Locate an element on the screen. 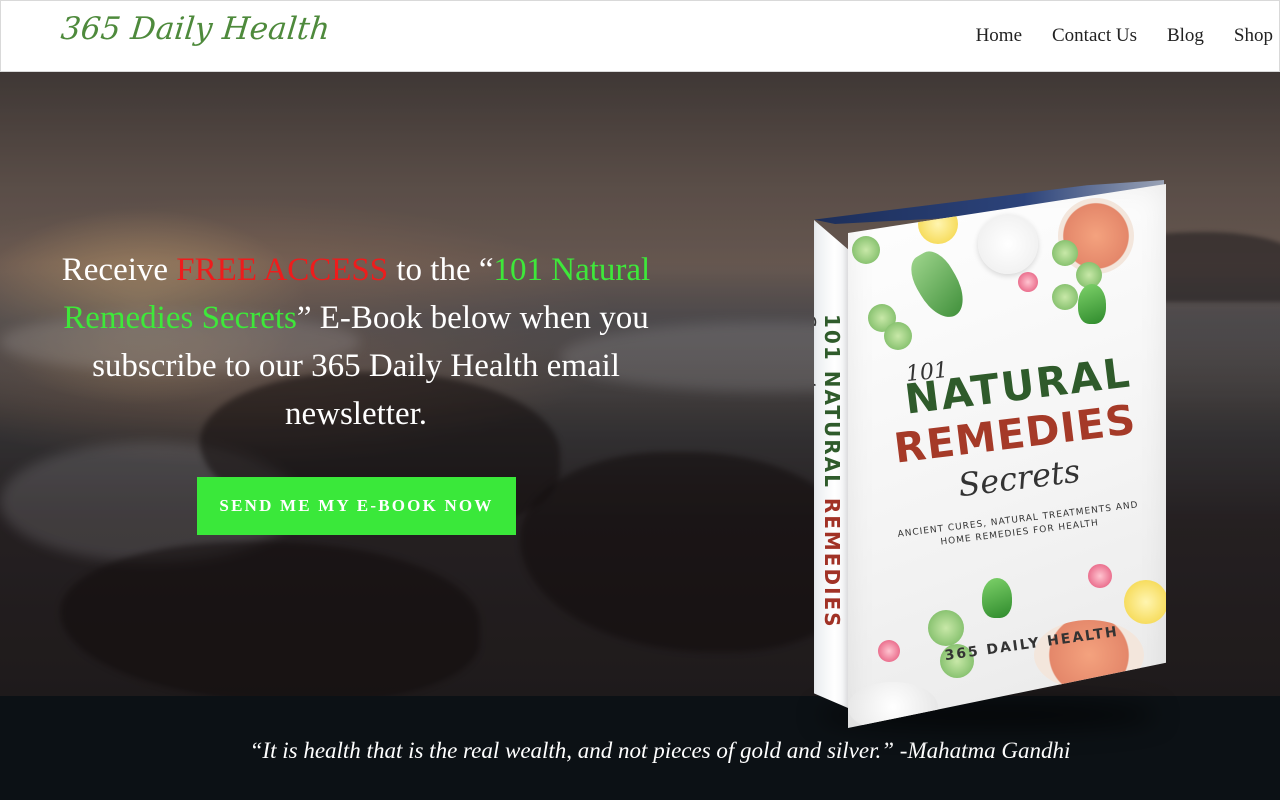  main-nav: Home Contact Us Blog Shop is located at coordinates (1109, 36).